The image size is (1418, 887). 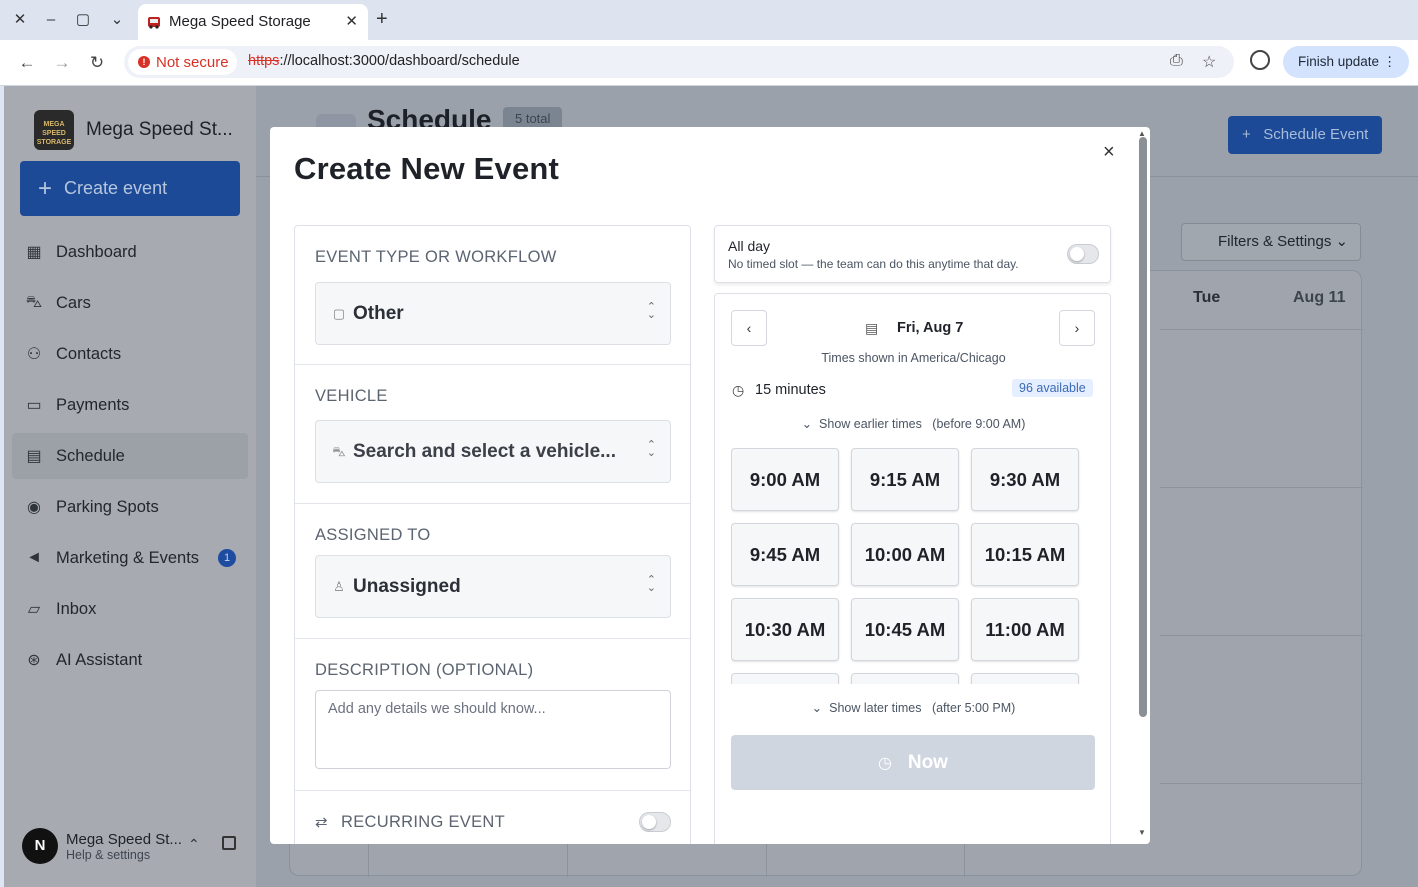 I want to click on account-menu: N Mega Speed St... Help & settings ⌃, so click(x=129, y=846).